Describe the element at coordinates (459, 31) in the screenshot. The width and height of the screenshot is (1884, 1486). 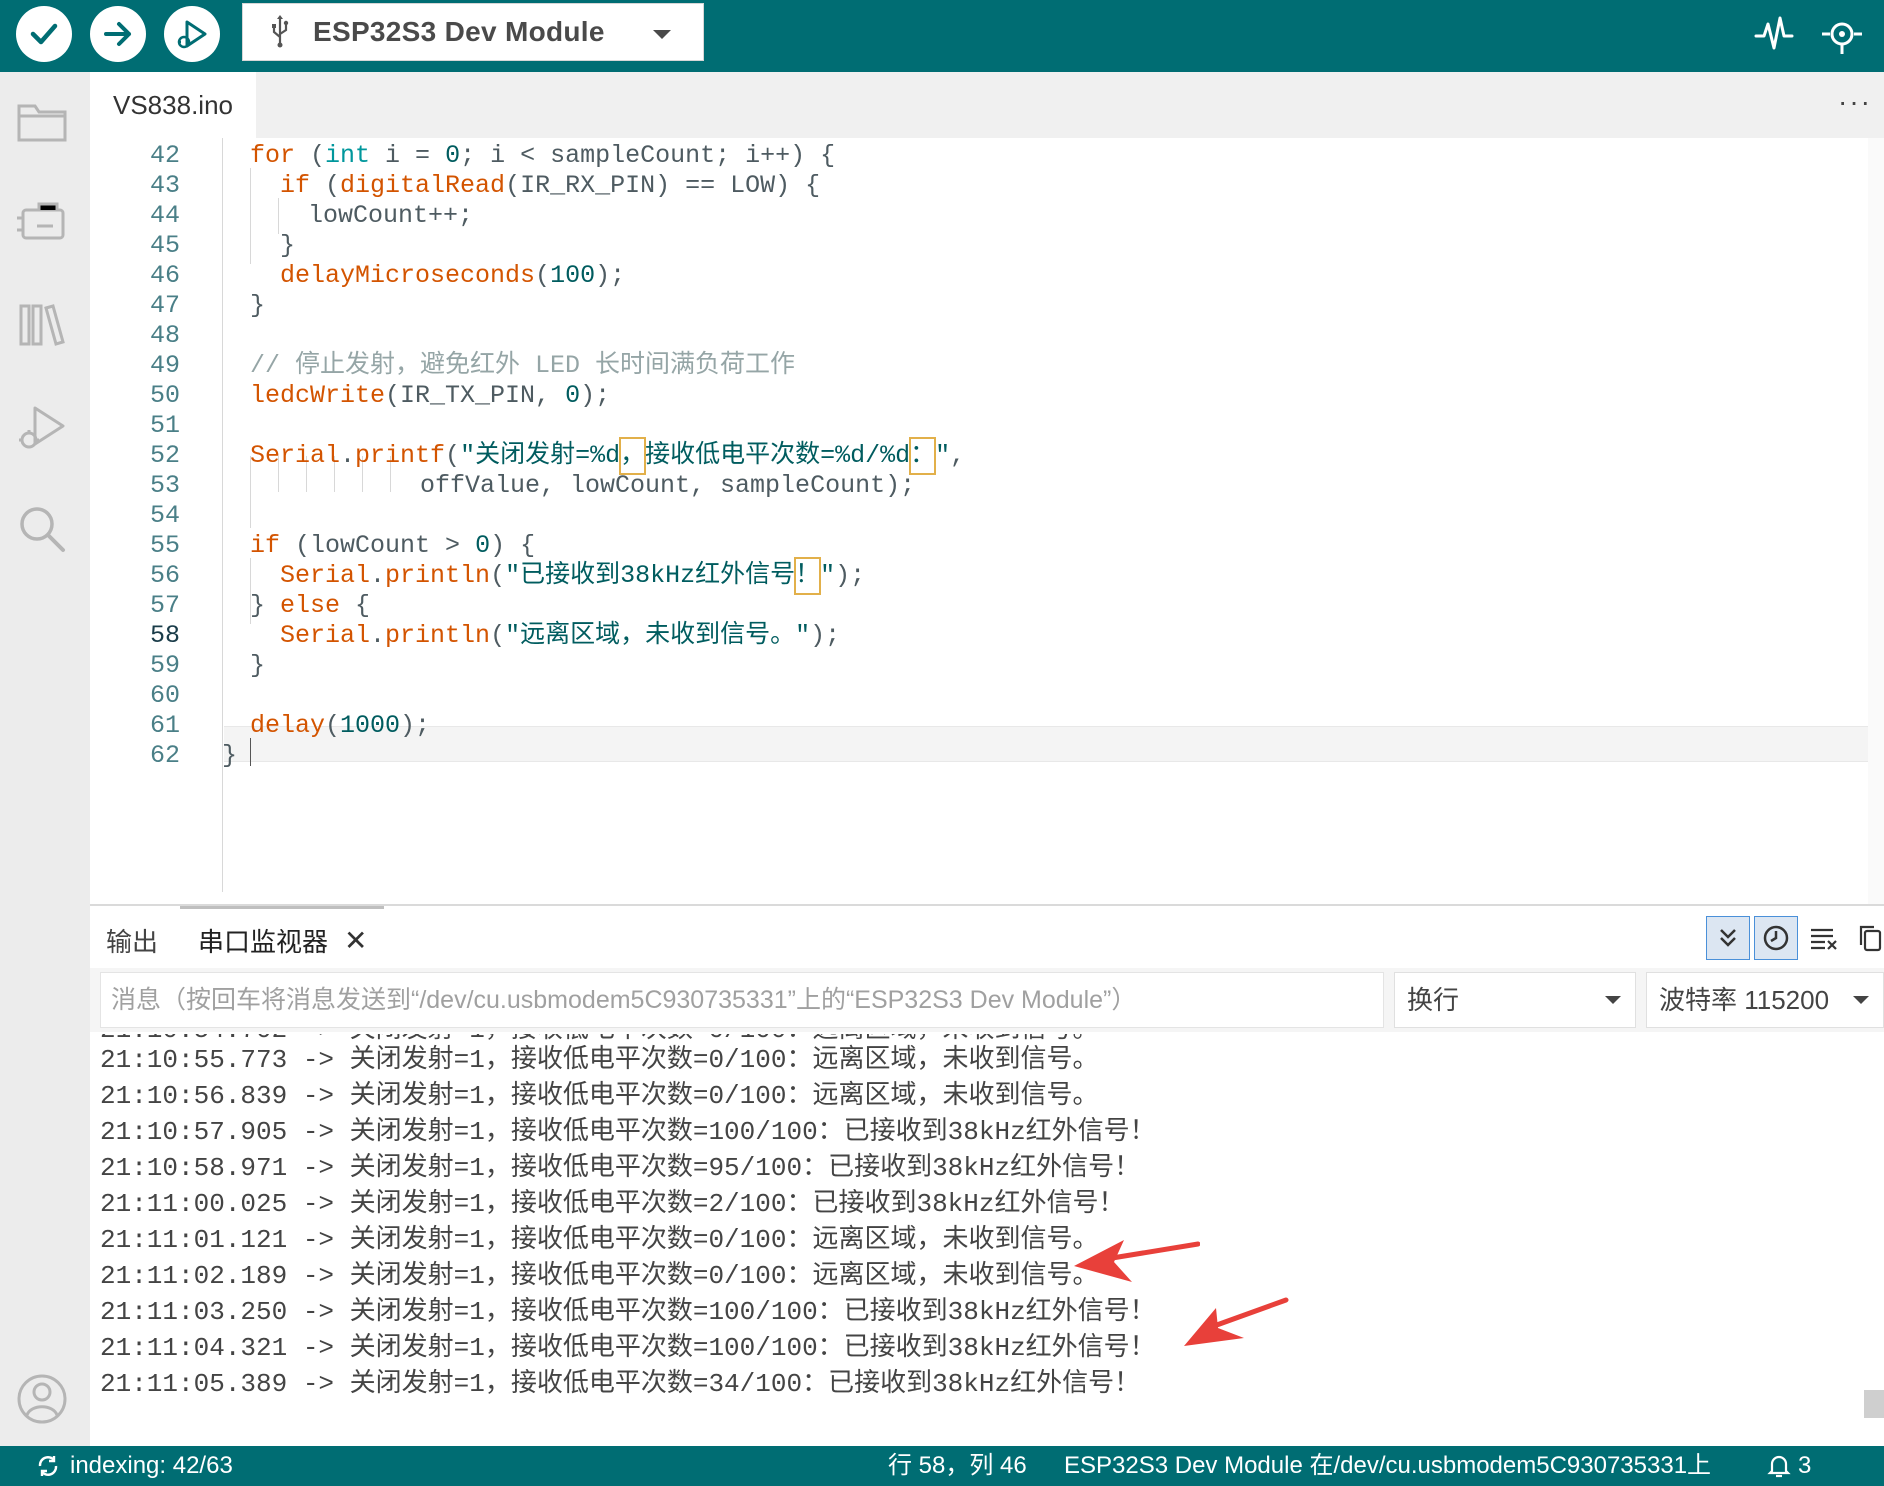
I see `board-name: ESP32S3 Dev Module` at that location.